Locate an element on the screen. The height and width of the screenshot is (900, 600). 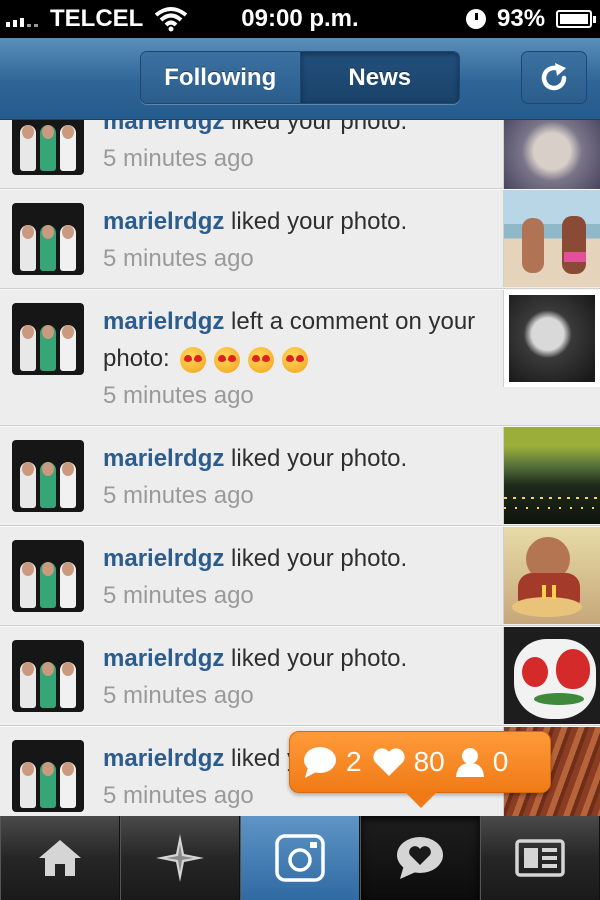
tab-explore is located at coordinates (180, 858).